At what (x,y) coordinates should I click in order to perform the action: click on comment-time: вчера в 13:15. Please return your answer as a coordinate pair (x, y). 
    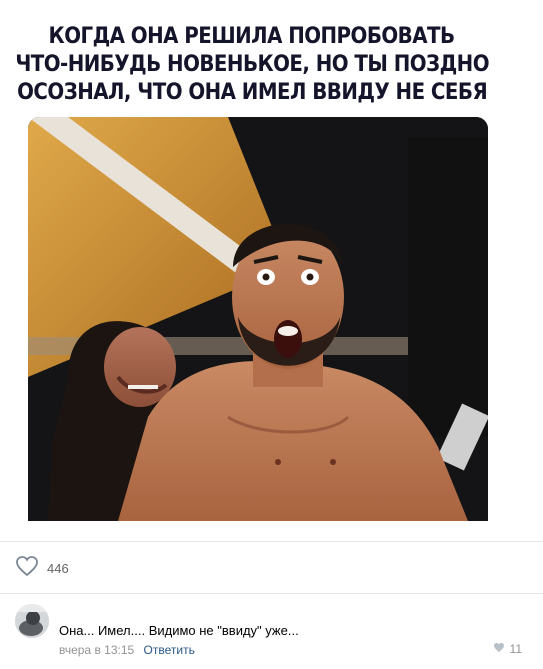
    Looking at the image, I should click on (96, 650).